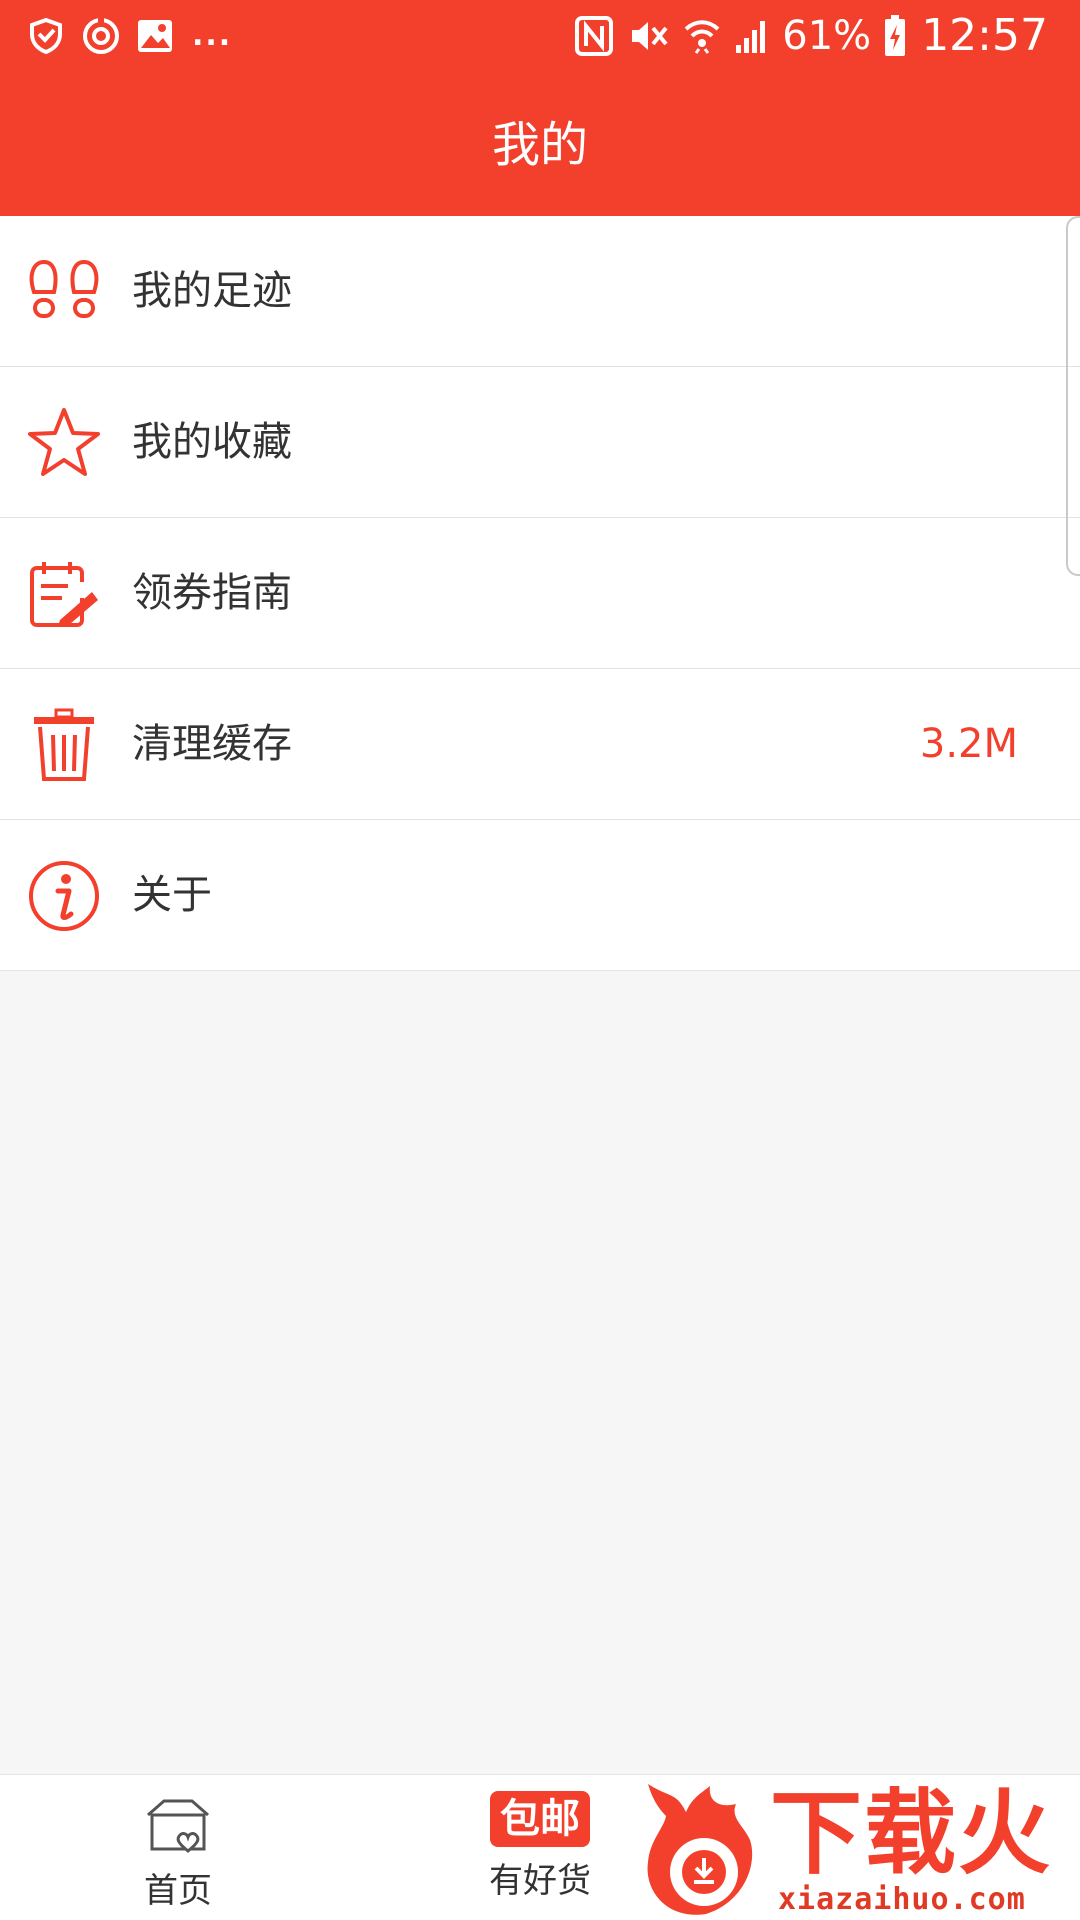  What do you see at coordinates (827, 36) in the screenshot?
I see `battery-percent: 61%` at bounding box center [827, 36].